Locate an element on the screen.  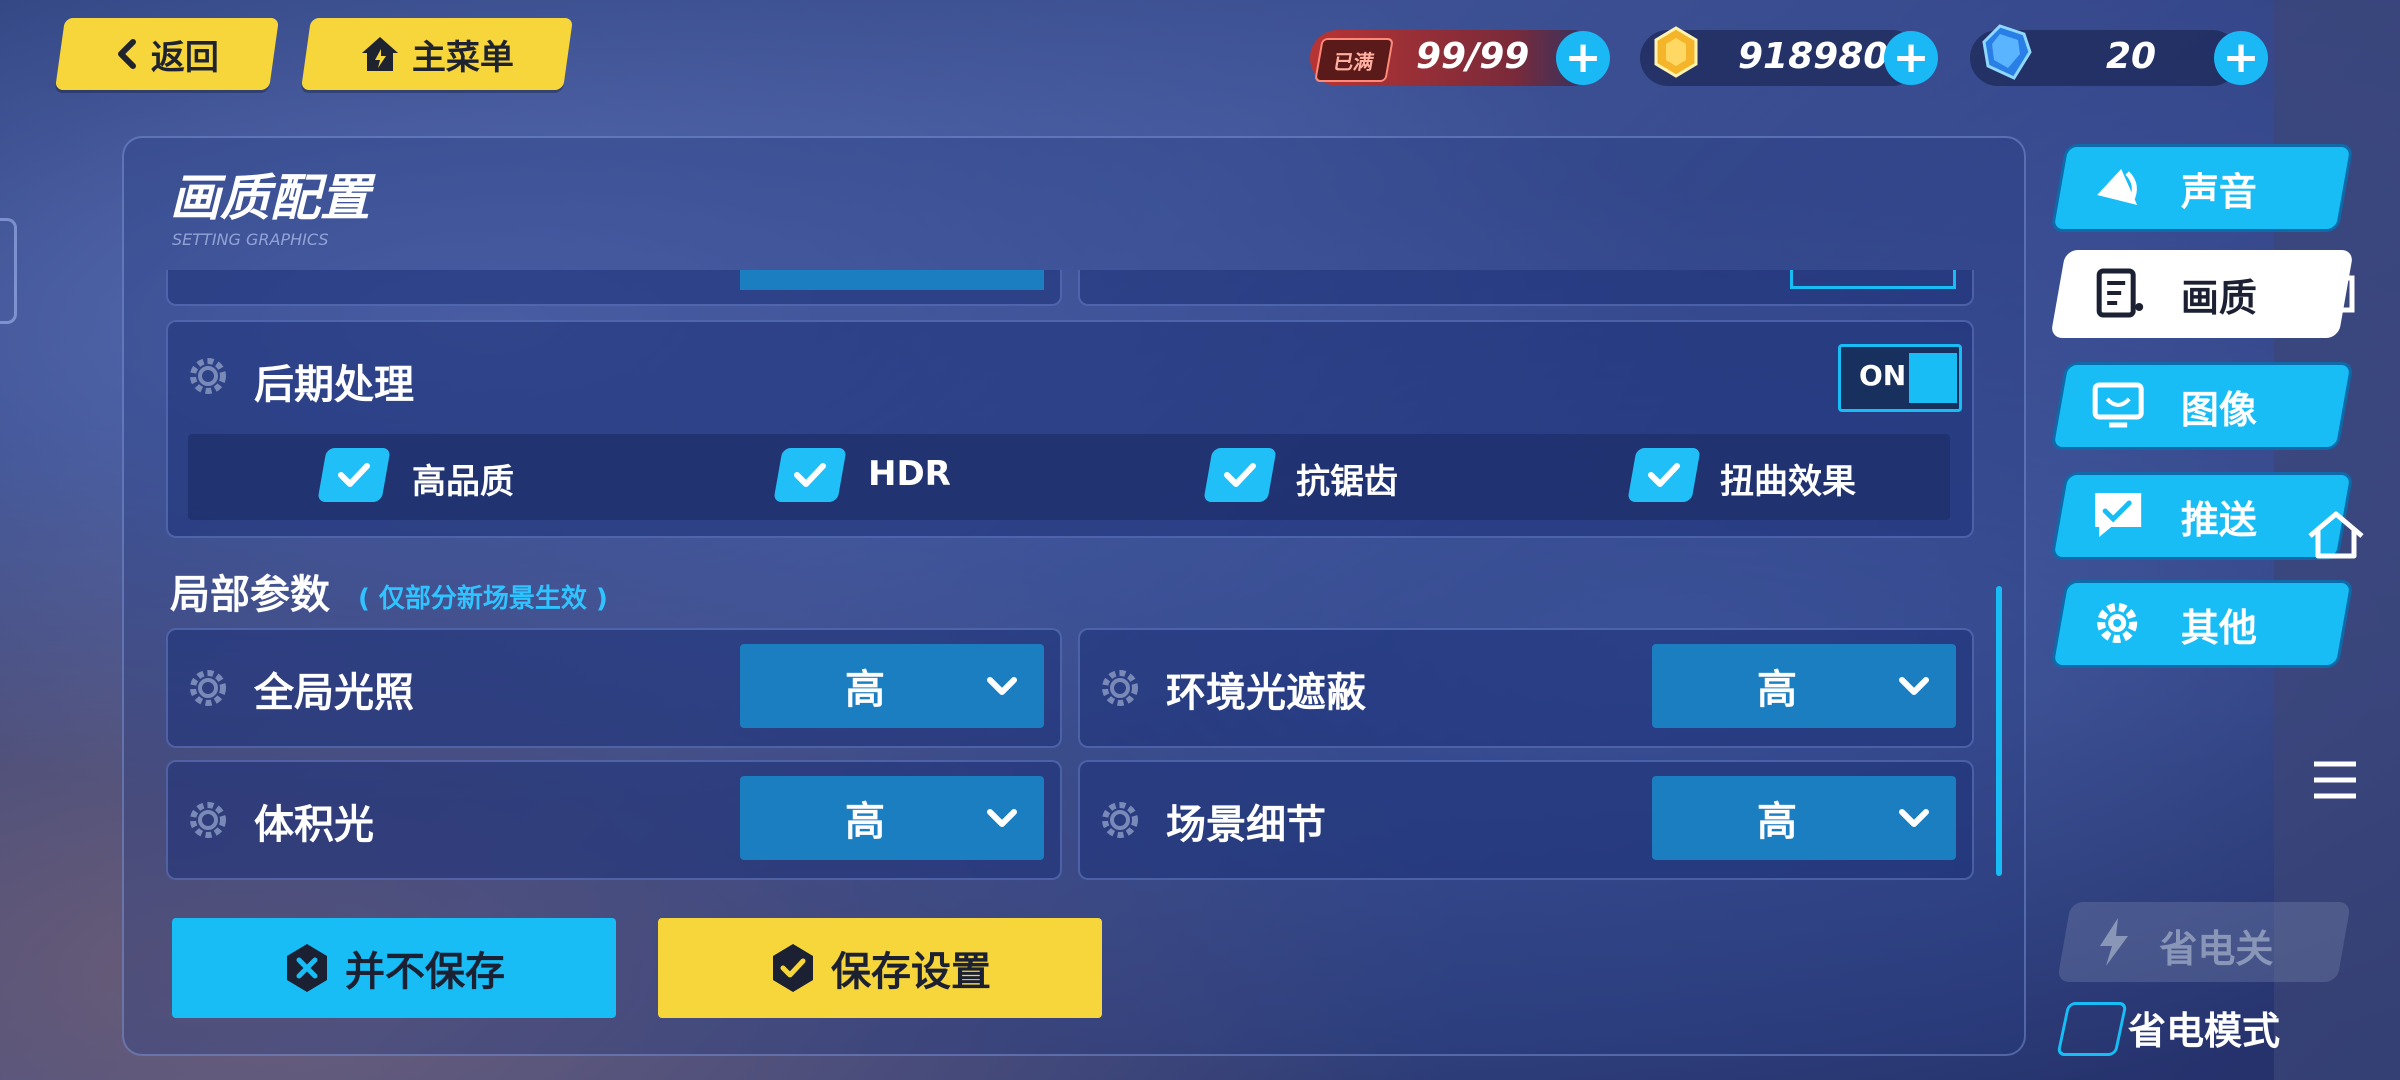
discard-button: 并不保存 is located at coordinates (394, 968).